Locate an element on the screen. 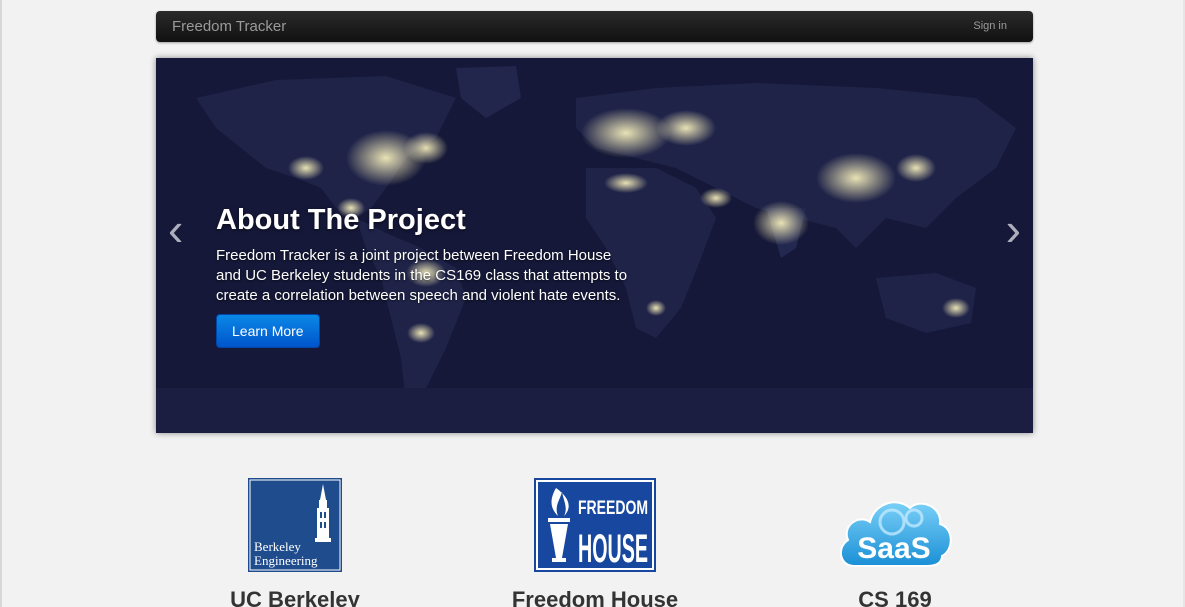  partner-cs169: SaaS CS 169 is located at coordinates (895, 542).